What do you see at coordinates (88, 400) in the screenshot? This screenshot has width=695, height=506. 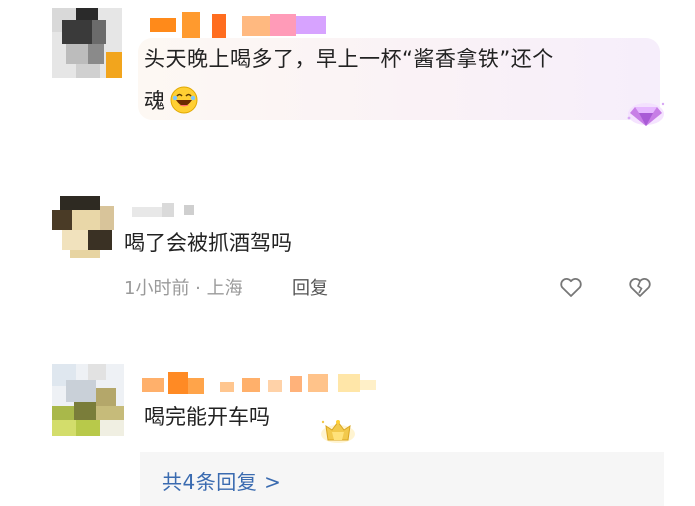 I see `comment-3-avatar` at bounding box center [88, 400].